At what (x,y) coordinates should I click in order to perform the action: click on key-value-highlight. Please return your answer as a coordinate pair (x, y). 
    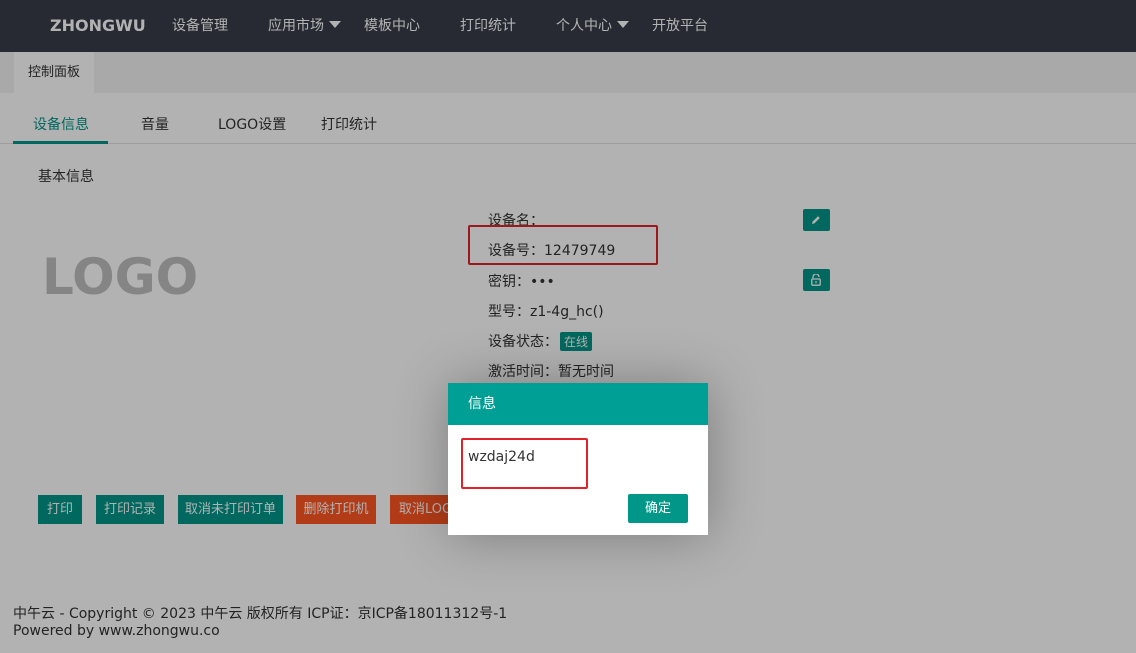
    Looking at the image, I should click on (524, 463).